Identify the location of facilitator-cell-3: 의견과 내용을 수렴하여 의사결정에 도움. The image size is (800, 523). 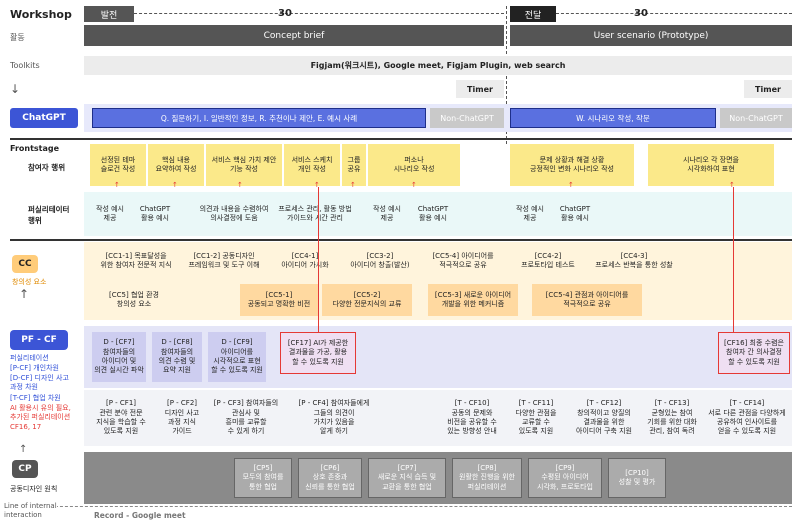
(234, 214).